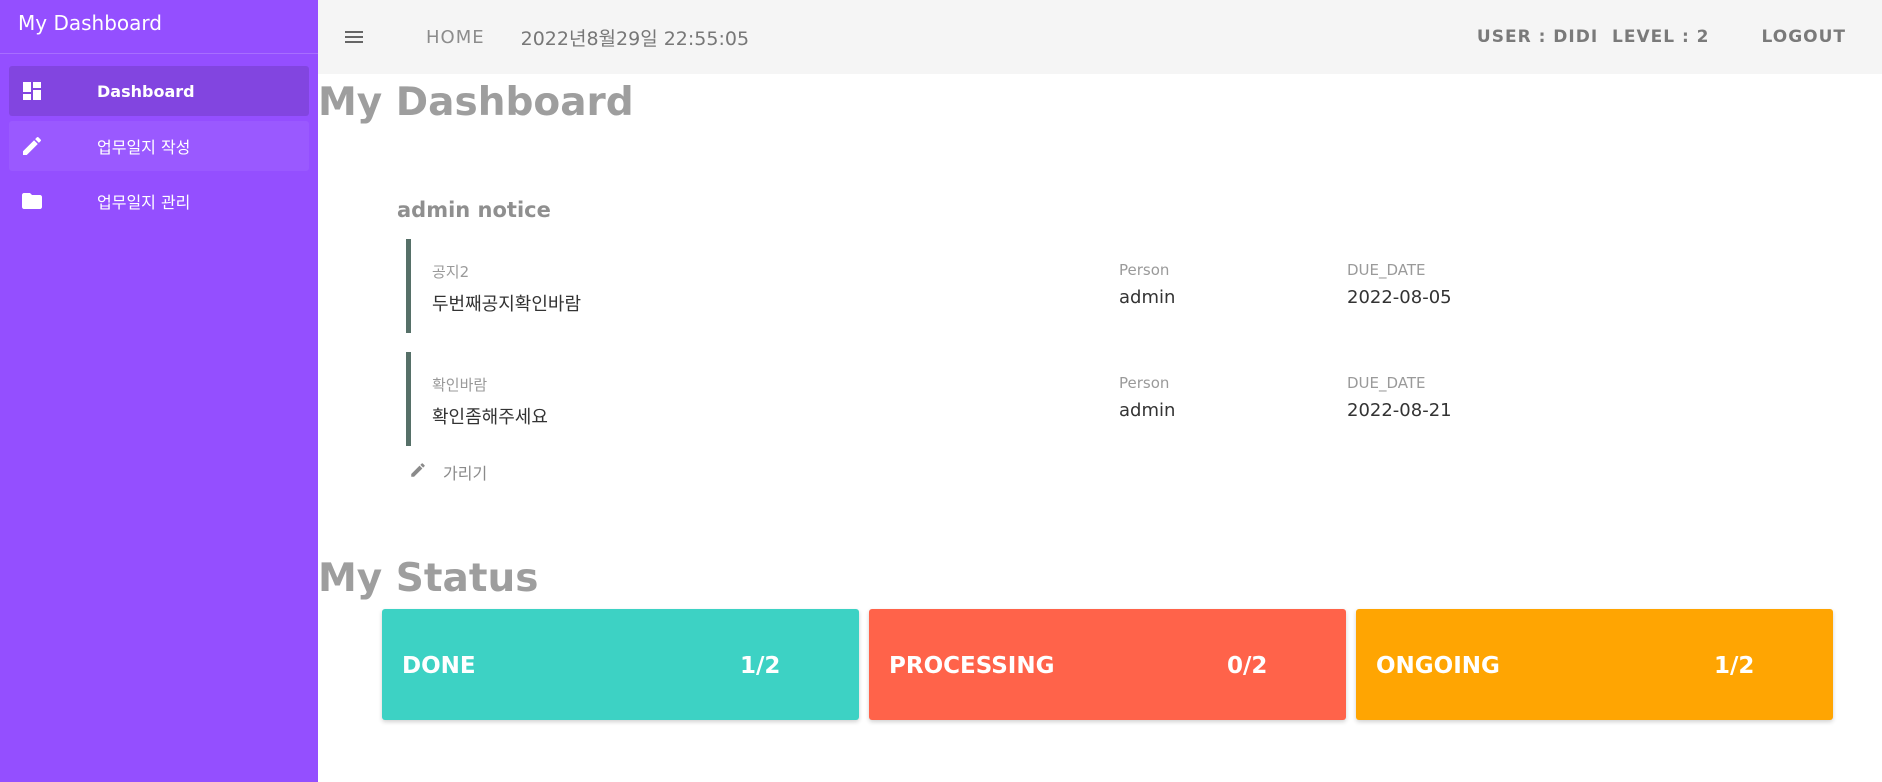  What do you see at coordinates (146, 91) in the screenshot?
I see `sidebar-item-label: Dashboard` at bounding box center [146, 91].